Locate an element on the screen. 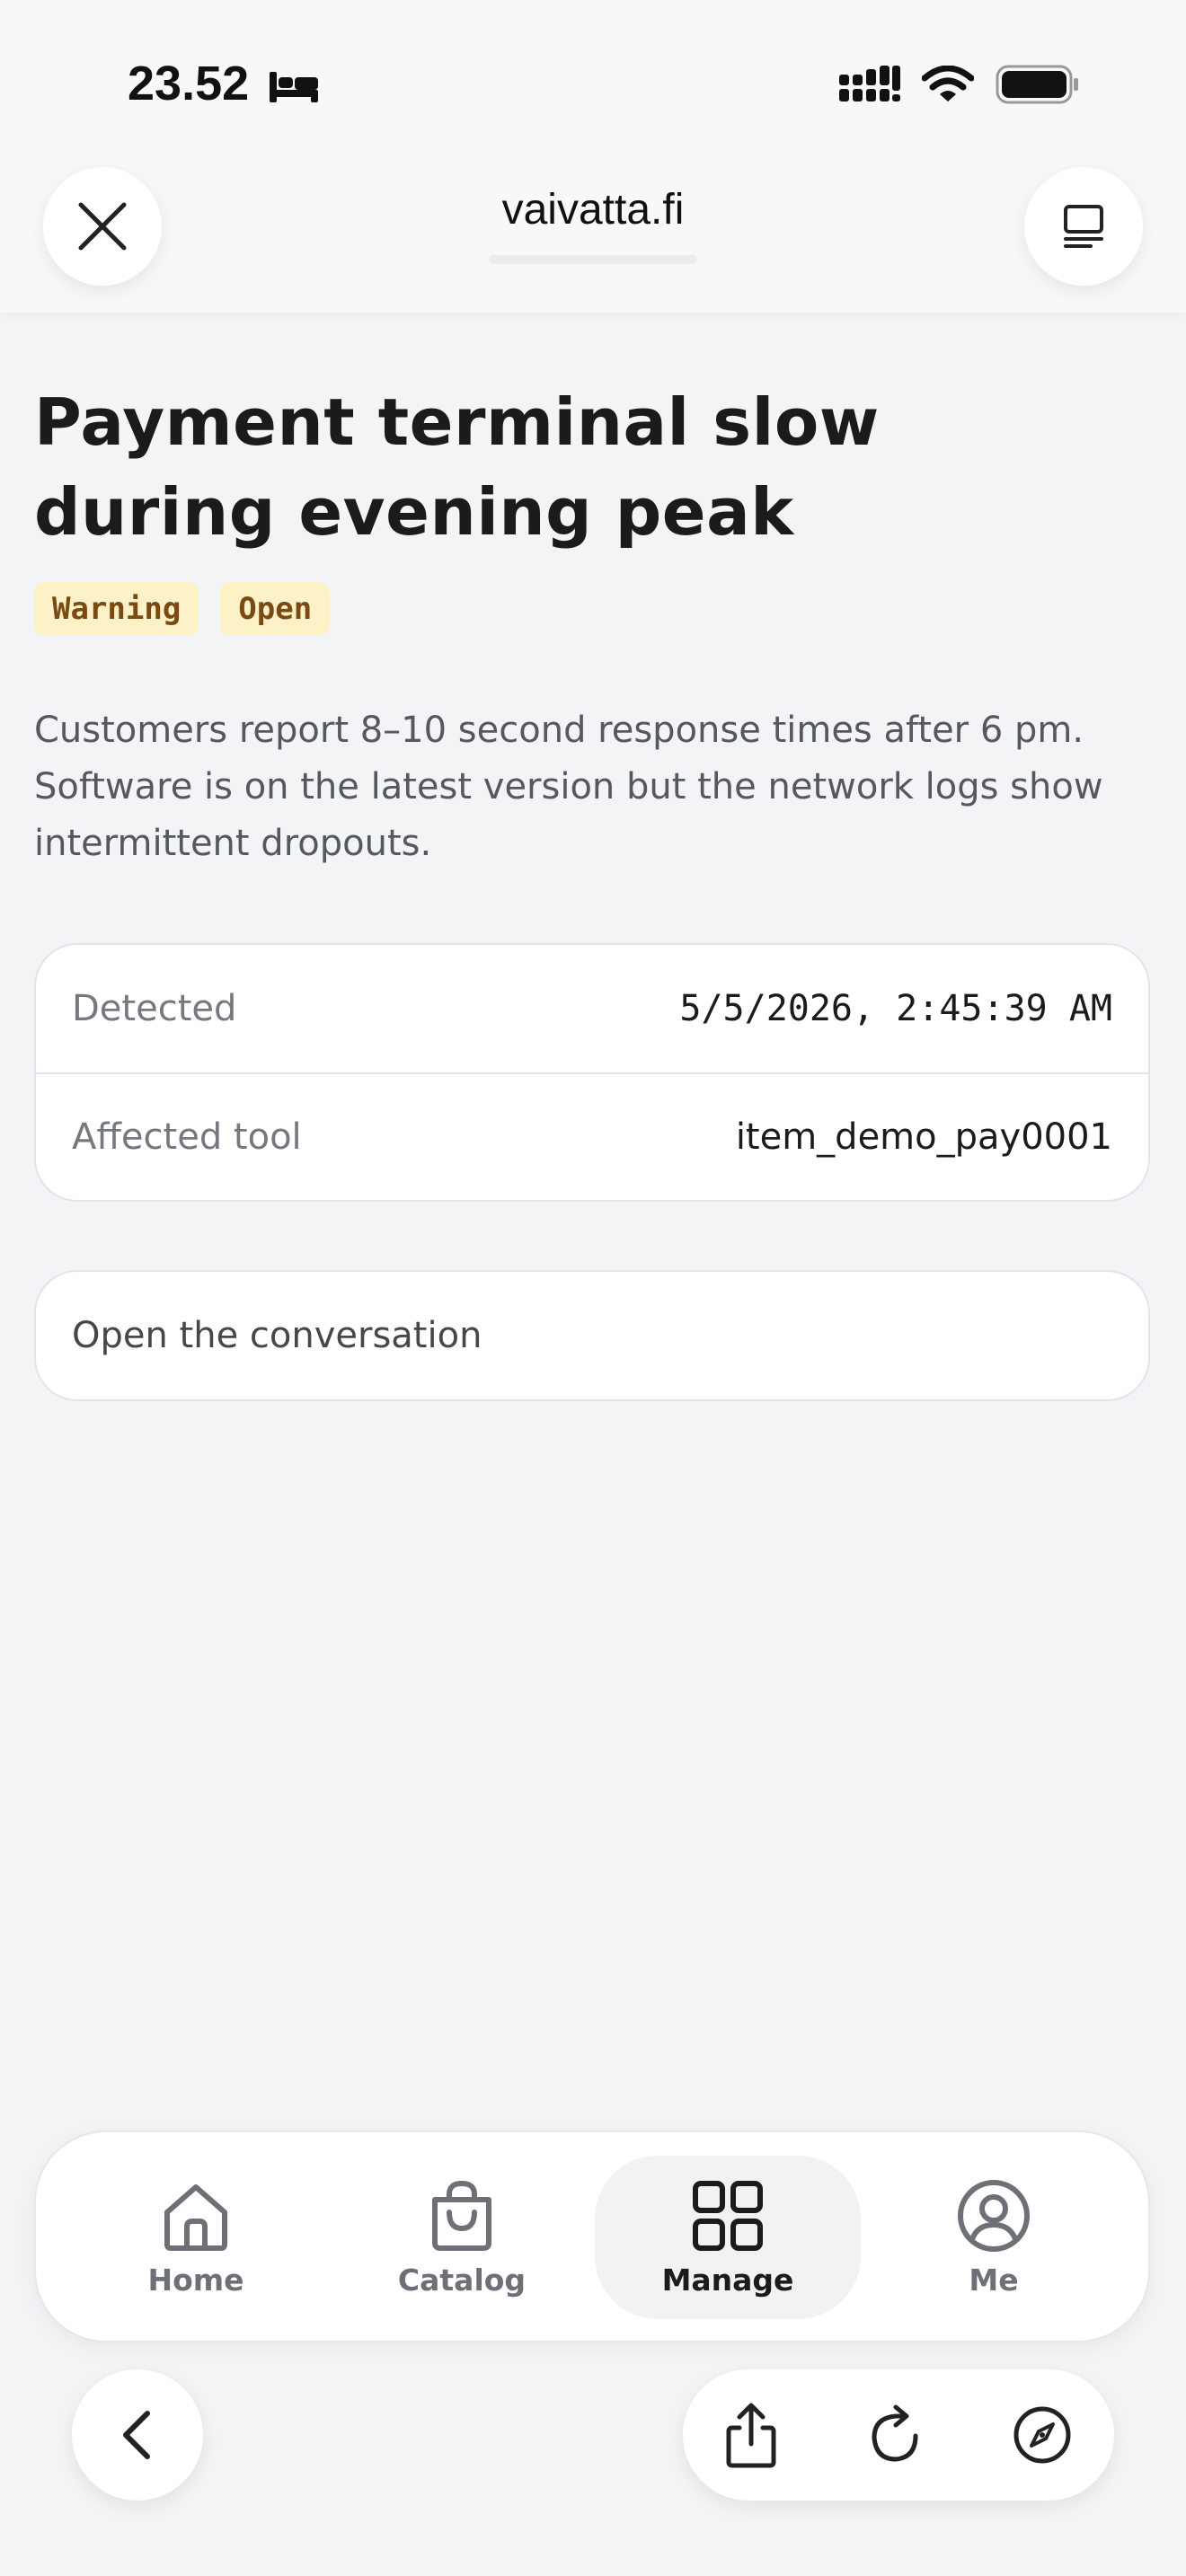 The width and height of the screenshot is (1186, 2576). detail-row-affected-tool: Affected tool item_demo_pay0001 is located at coordinates (592, 1136).